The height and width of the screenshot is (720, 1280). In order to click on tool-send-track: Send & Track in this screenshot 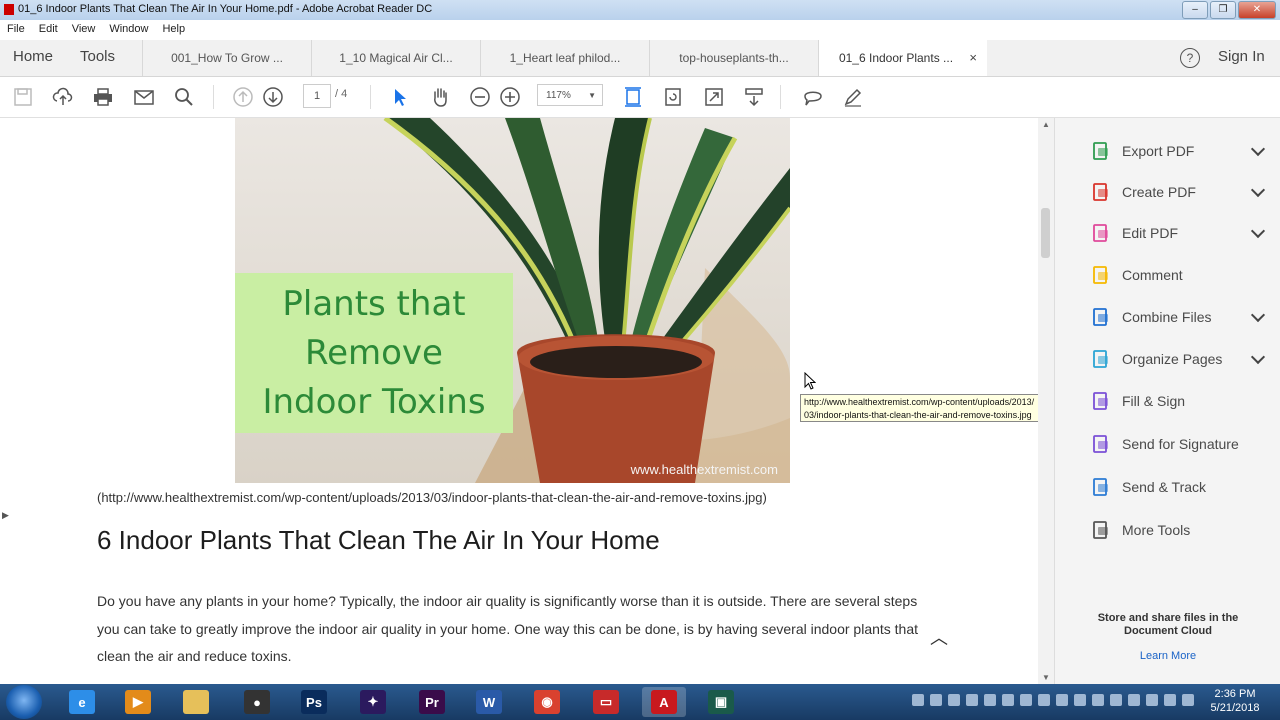, I will do `click(1181, 487)`.